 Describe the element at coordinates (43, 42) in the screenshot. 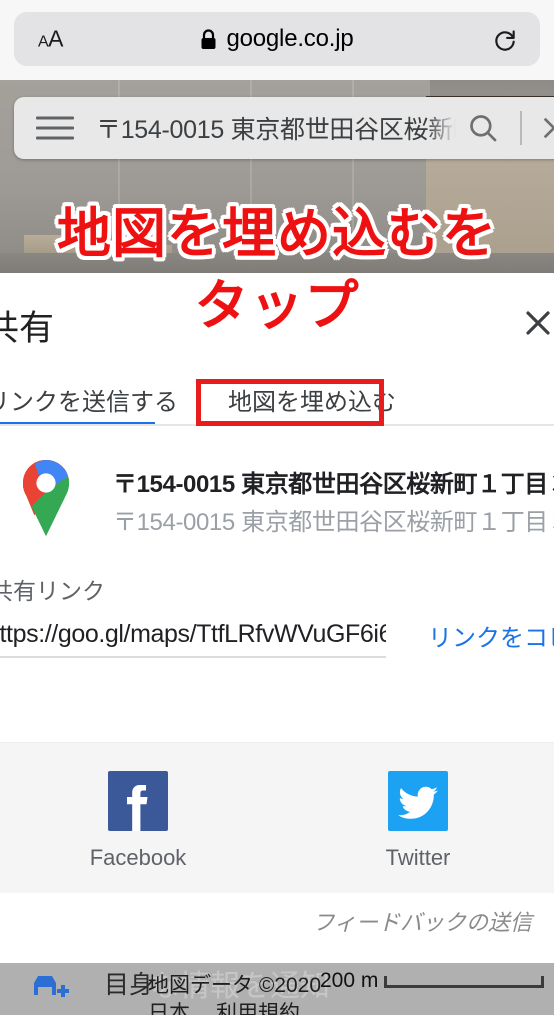

I see `text-size-small-a: A` at that location.